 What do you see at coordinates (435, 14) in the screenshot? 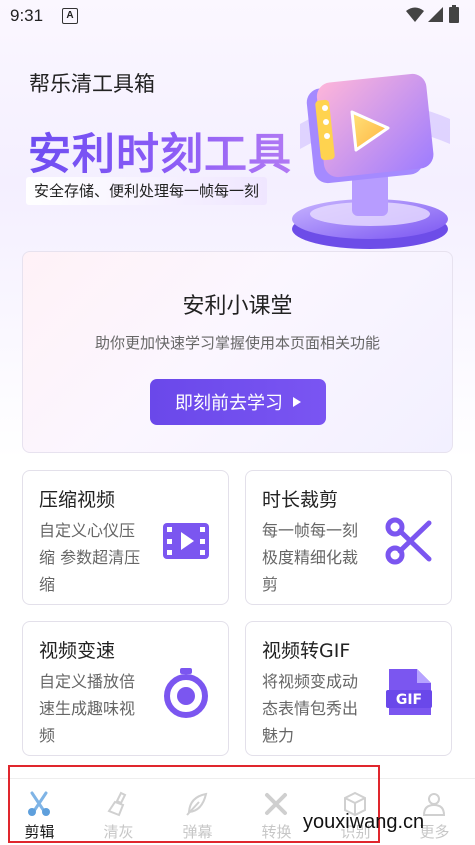
I see `signal-icon` at bounding box center [435, 14].